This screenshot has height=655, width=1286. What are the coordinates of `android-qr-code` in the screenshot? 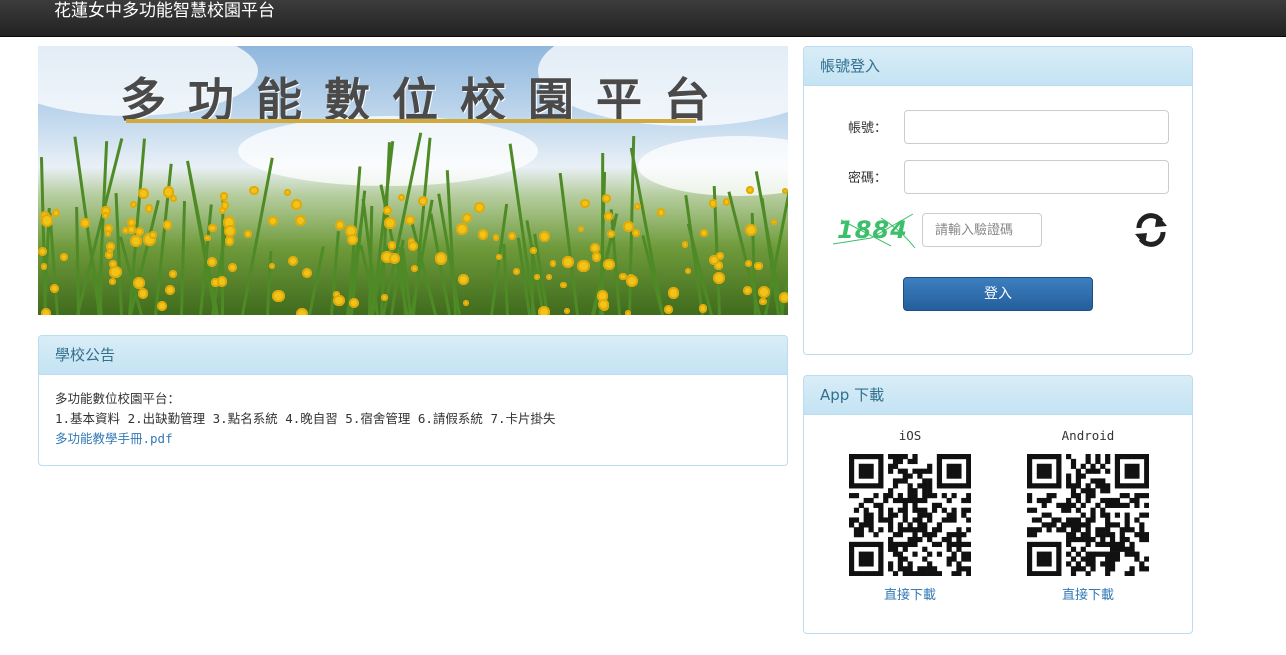 It's located at (1088, 515).